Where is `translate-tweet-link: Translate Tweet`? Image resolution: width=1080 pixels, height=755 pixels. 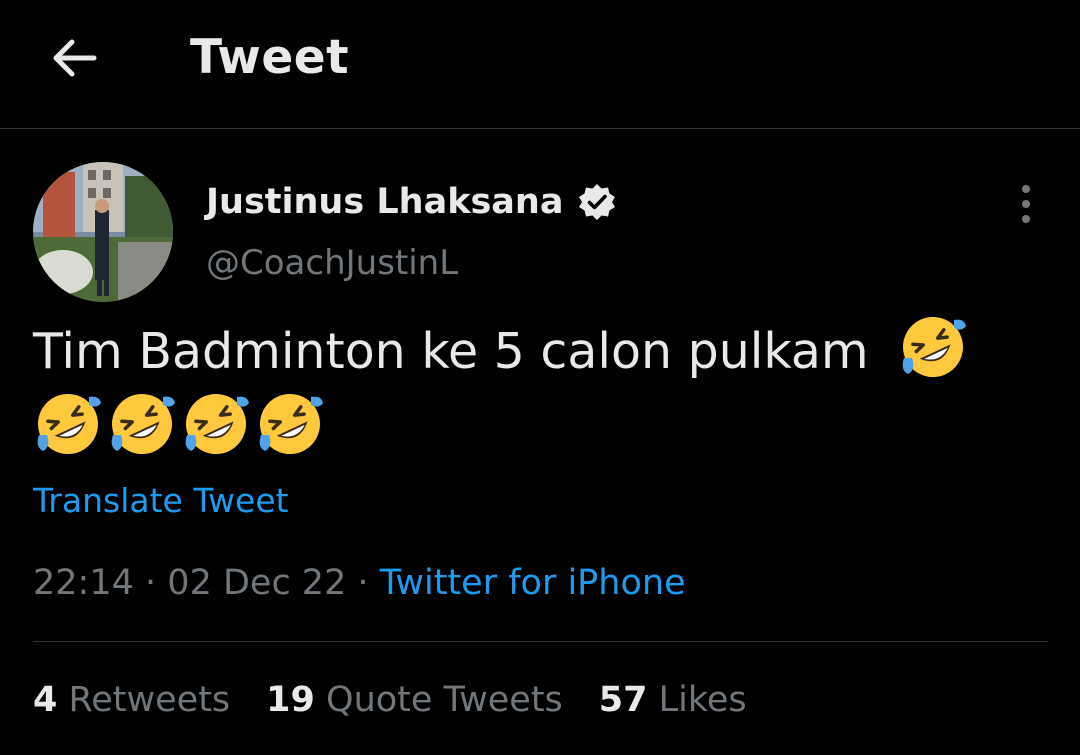 translate-tweet-link: Translate Tweet is located at coordinates (161, 500).